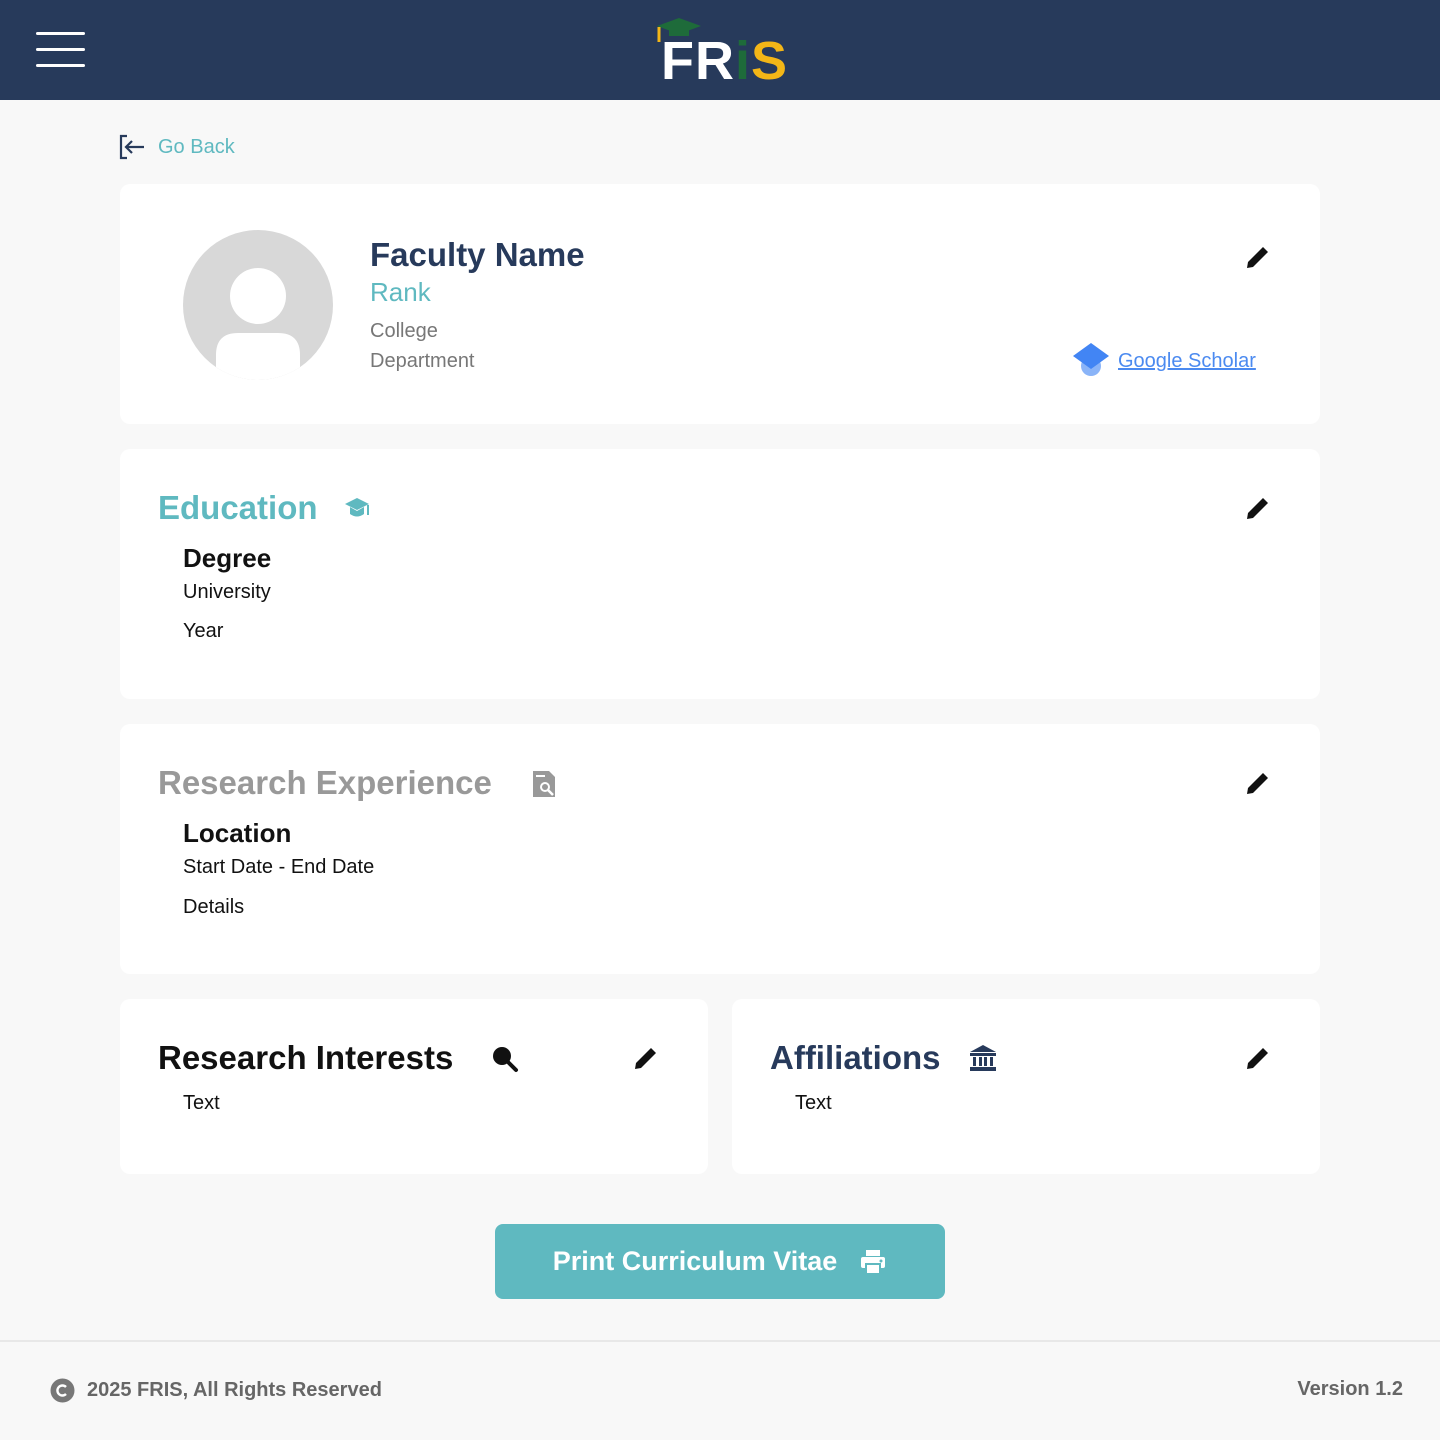  What do you see at coordinates (237, 833) in the screenshot?
I see `research-location: Location` at bounding box center [237, 833].